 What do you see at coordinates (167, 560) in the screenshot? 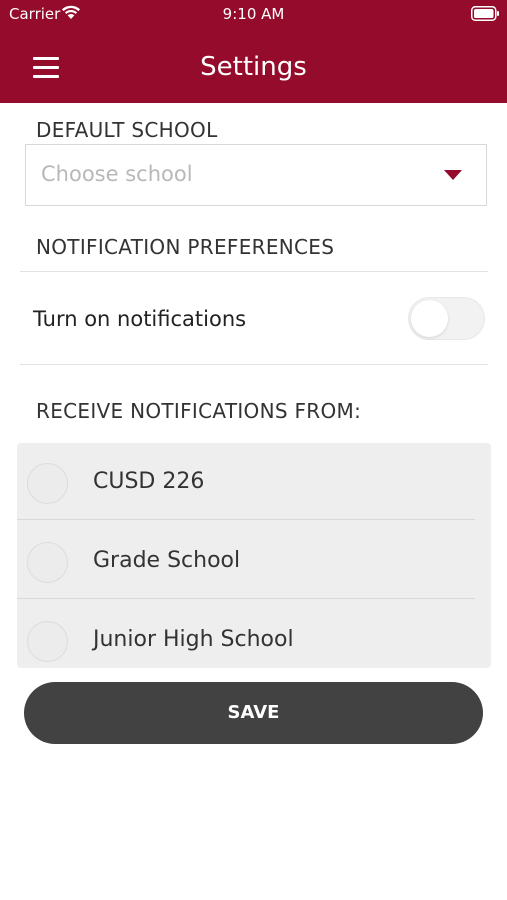
I see `school-name: Grade School` at bounding box center [167, 560].